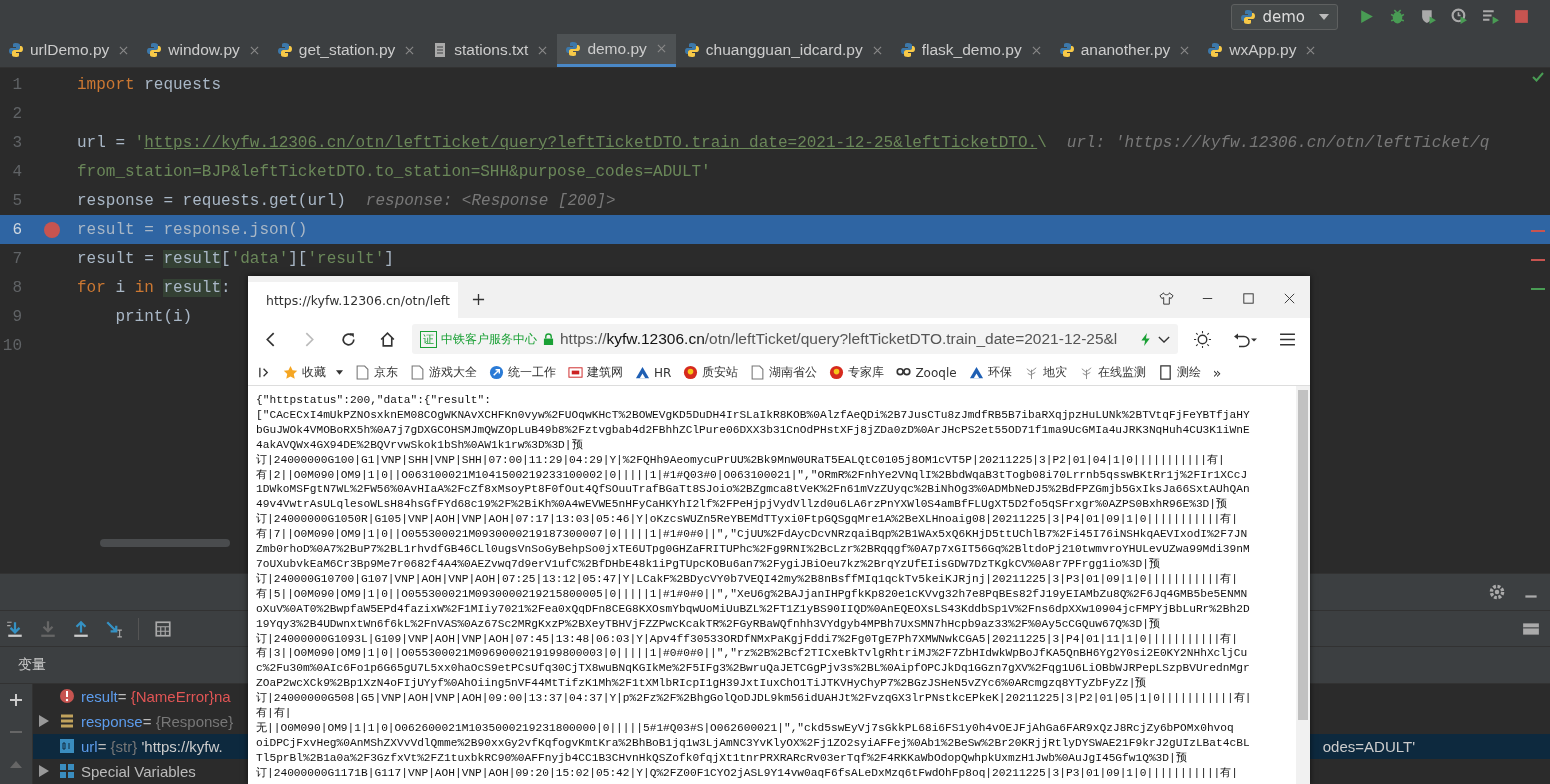 This screenshot has width=1550, height=784. I want to click on browser-tab: https://kyfw.12306.cn/otn/left, so click(353, 300).